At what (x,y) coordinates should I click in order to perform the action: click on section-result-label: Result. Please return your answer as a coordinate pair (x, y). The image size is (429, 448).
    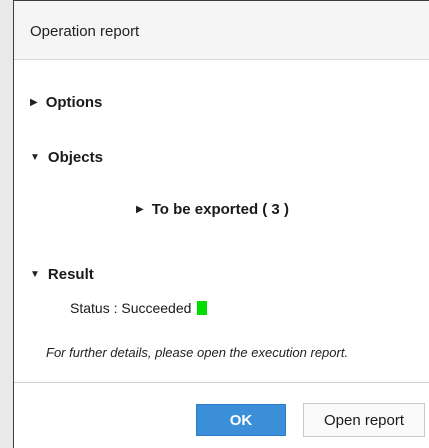
    Looking at the image, I should click on (70, 274).